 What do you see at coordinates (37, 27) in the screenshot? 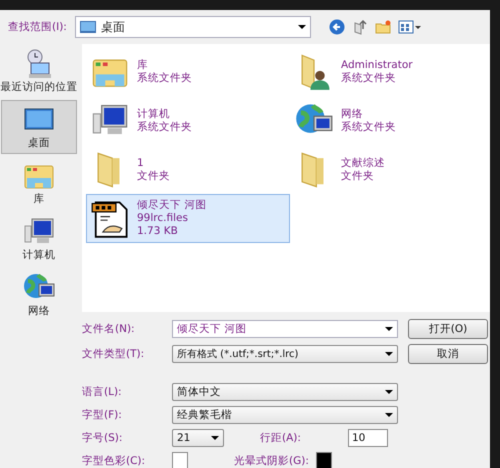
I see `look-in-label: 查找范围(I):` at bounding box center [37, 27].